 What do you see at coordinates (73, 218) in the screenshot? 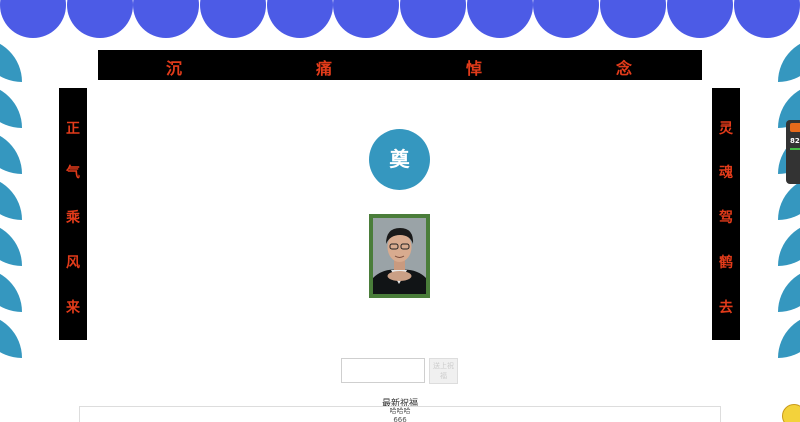
I see `couplet-char: 乘` at bounding box center [73, 218].